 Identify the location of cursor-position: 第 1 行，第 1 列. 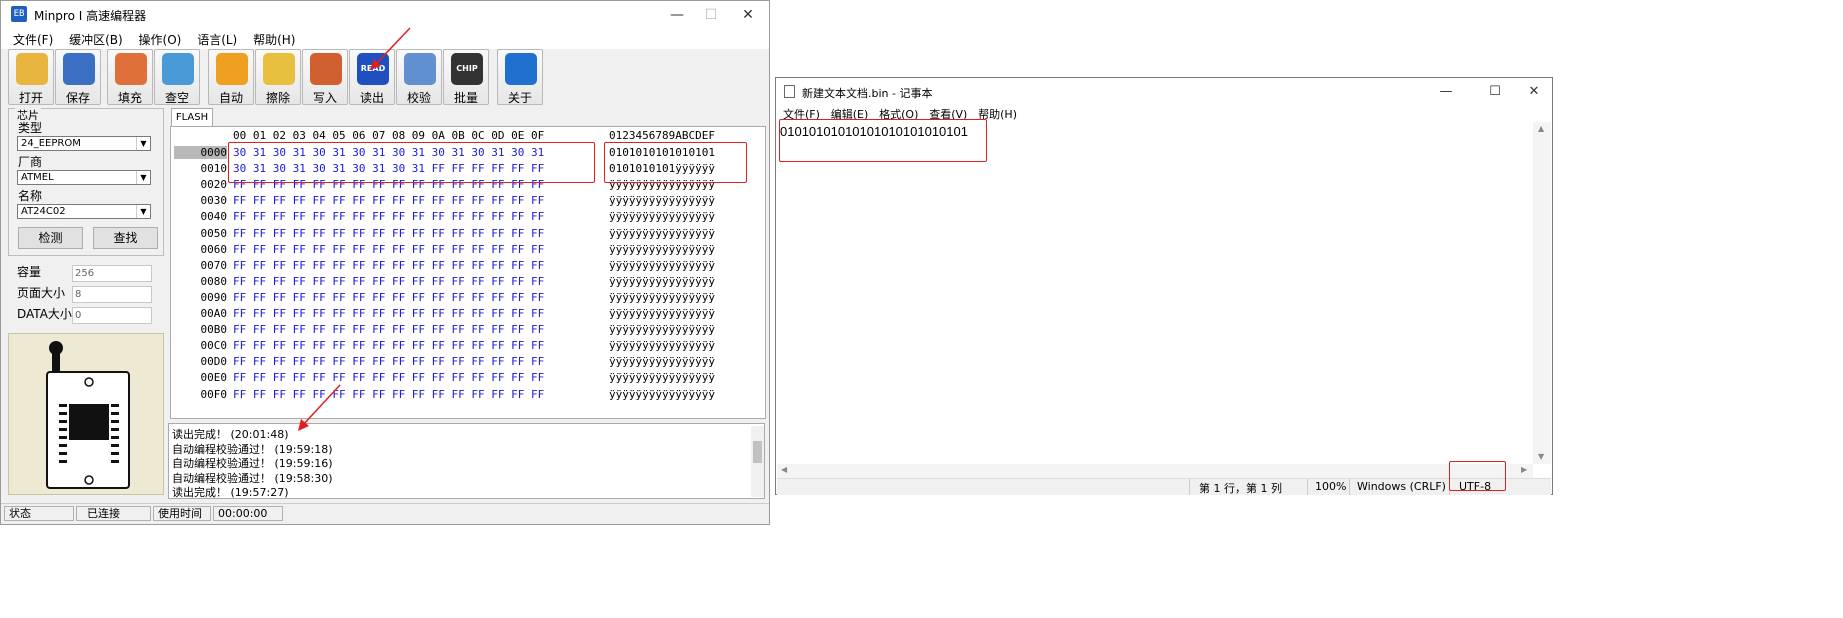
(1240, 488).